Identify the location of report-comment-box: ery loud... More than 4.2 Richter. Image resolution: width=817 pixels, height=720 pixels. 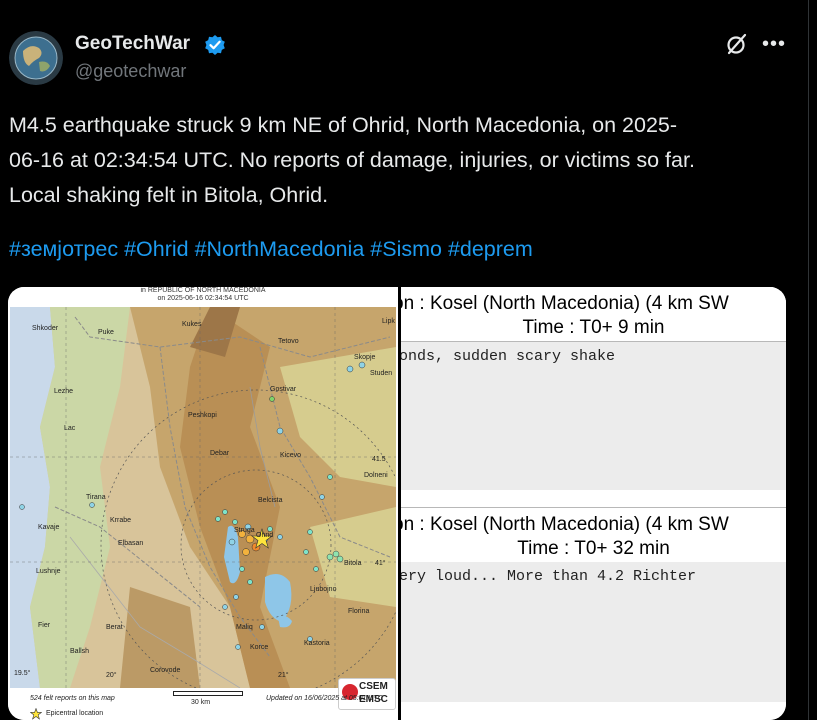
(593, 632).